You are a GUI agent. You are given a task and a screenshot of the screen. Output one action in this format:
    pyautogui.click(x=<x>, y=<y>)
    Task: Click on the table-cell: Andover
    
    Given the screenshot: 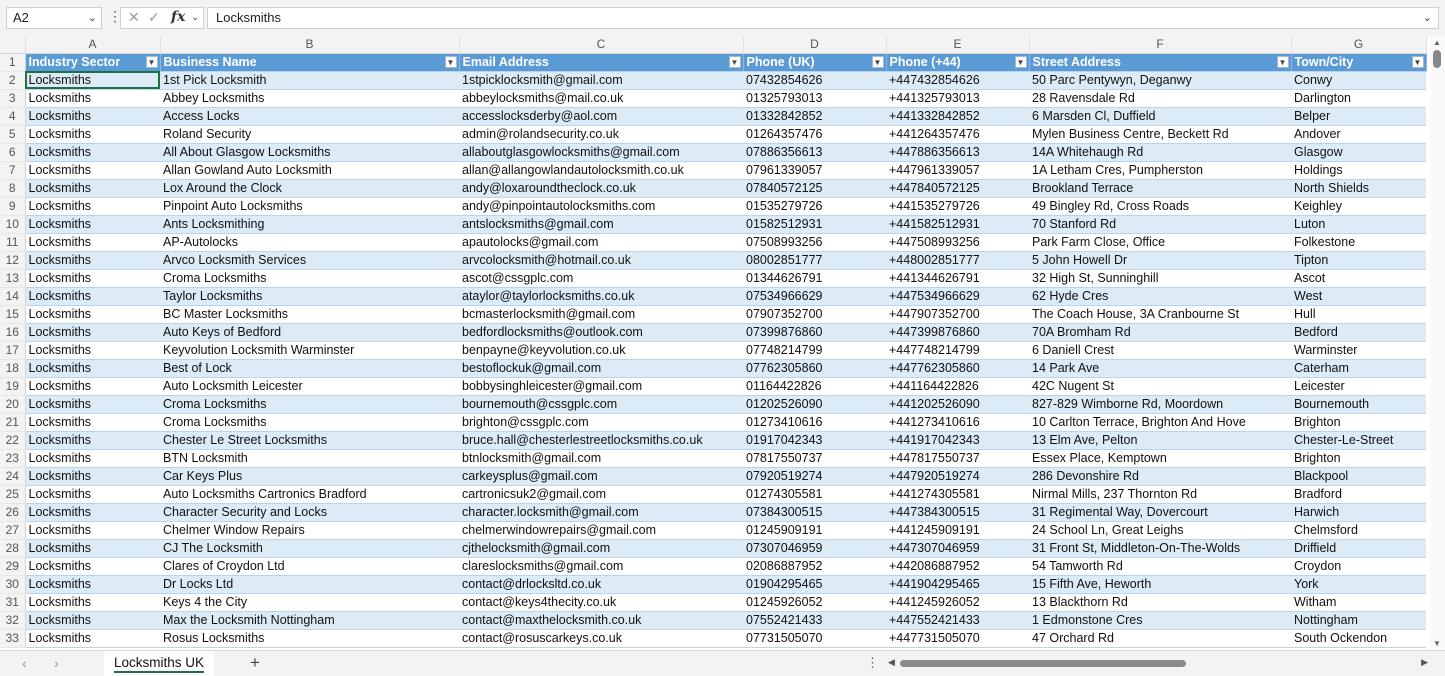 What is the action you would take?
    pyautogui.click(x=1358, y=134)
    